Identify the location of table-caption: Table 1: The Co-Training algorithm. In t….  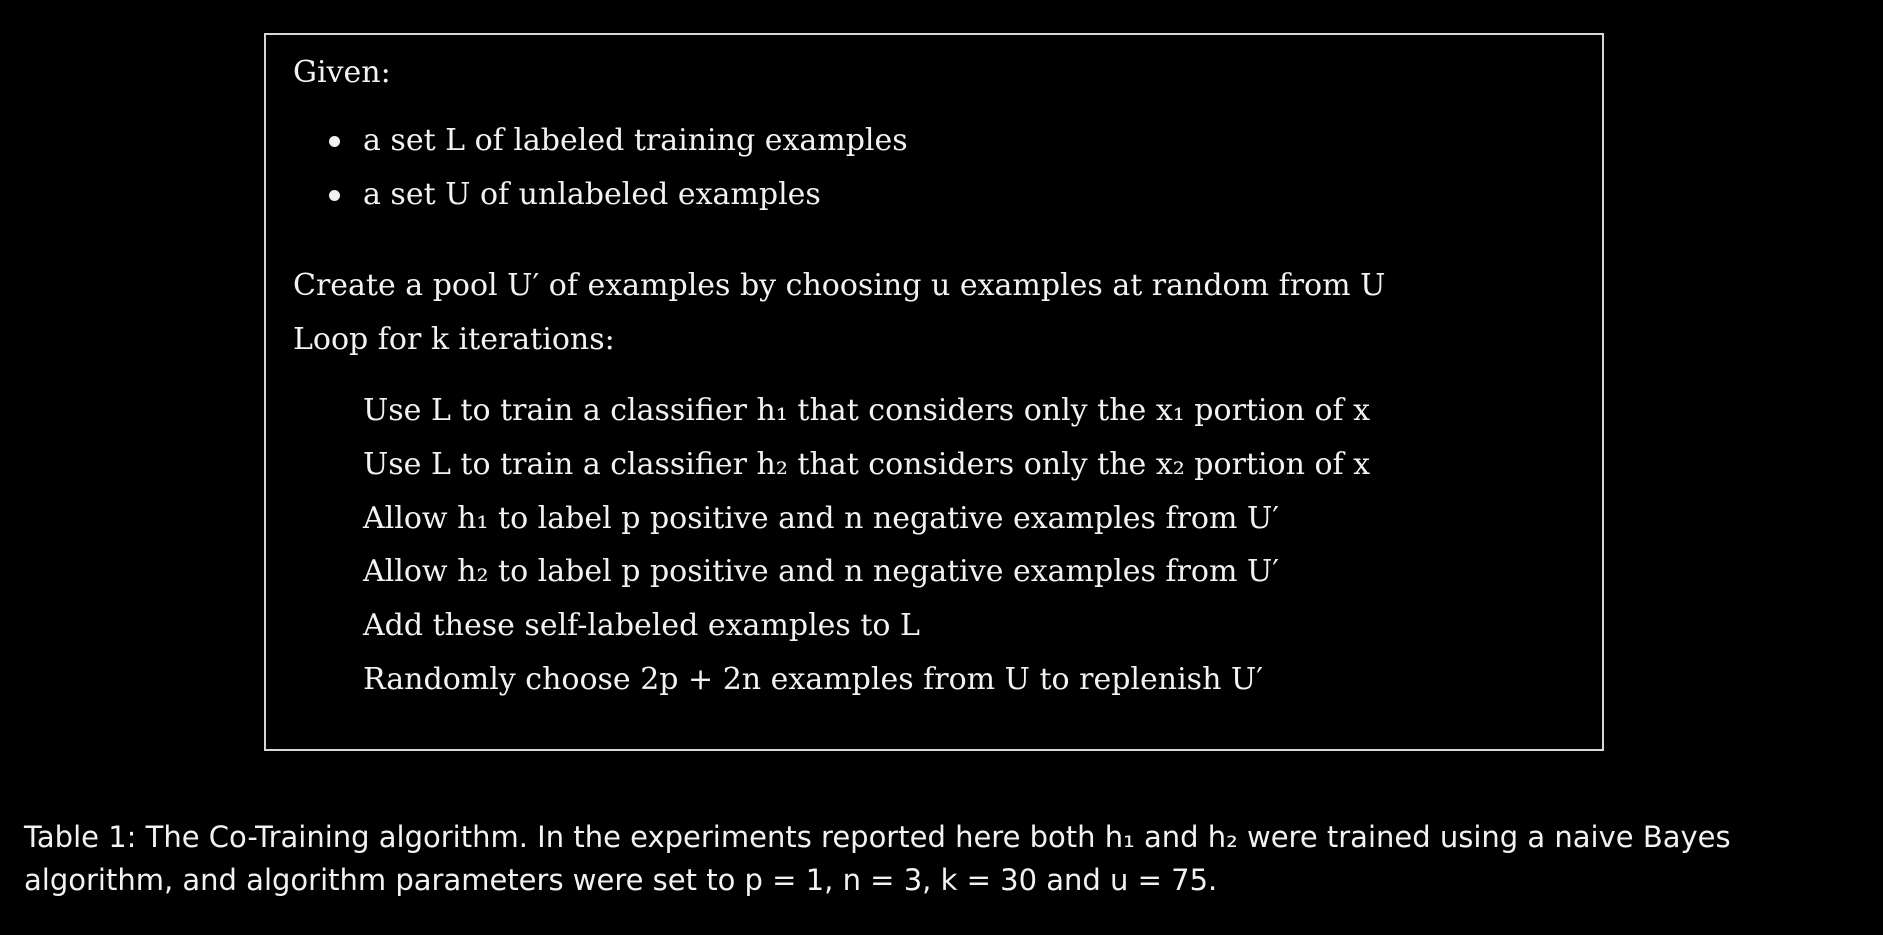
(946, 859).